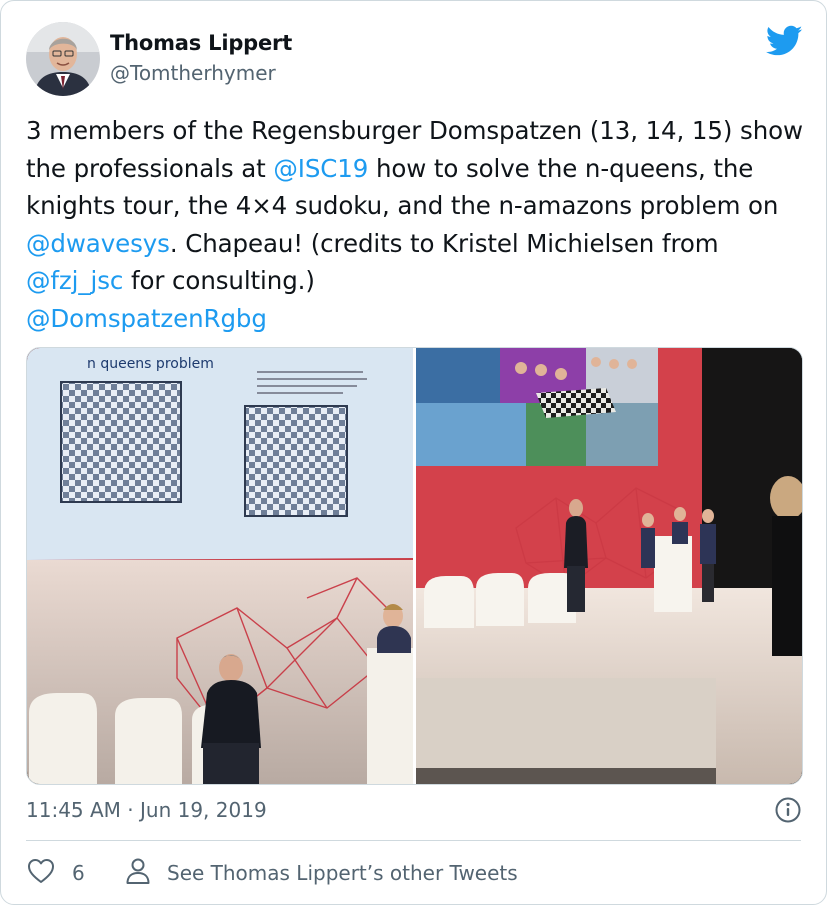  What do you see at coordinates (784, 41) in the screenshot?
I see `twitter-bird-icon` at bounding box center [784, 41].